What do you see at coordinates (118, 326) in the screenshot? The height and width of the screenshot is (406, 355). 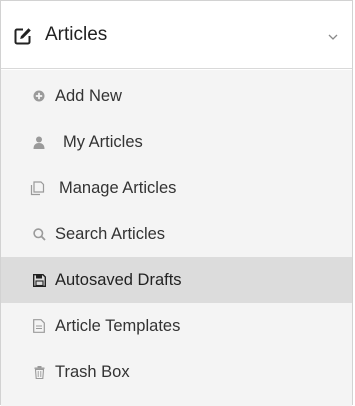 I see `menu-item-label: Article Templates` at bounding box center [118, 326].